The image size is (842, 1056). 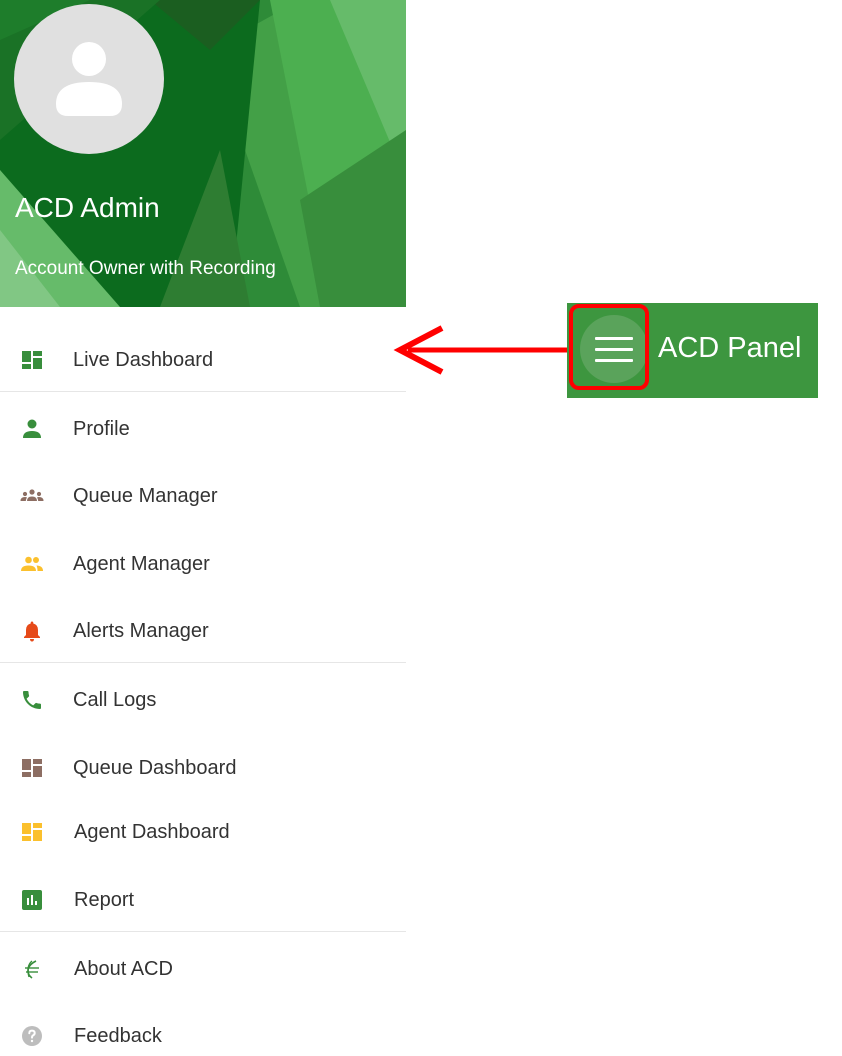 I want to click on avatar, so click(x=89, y=79).